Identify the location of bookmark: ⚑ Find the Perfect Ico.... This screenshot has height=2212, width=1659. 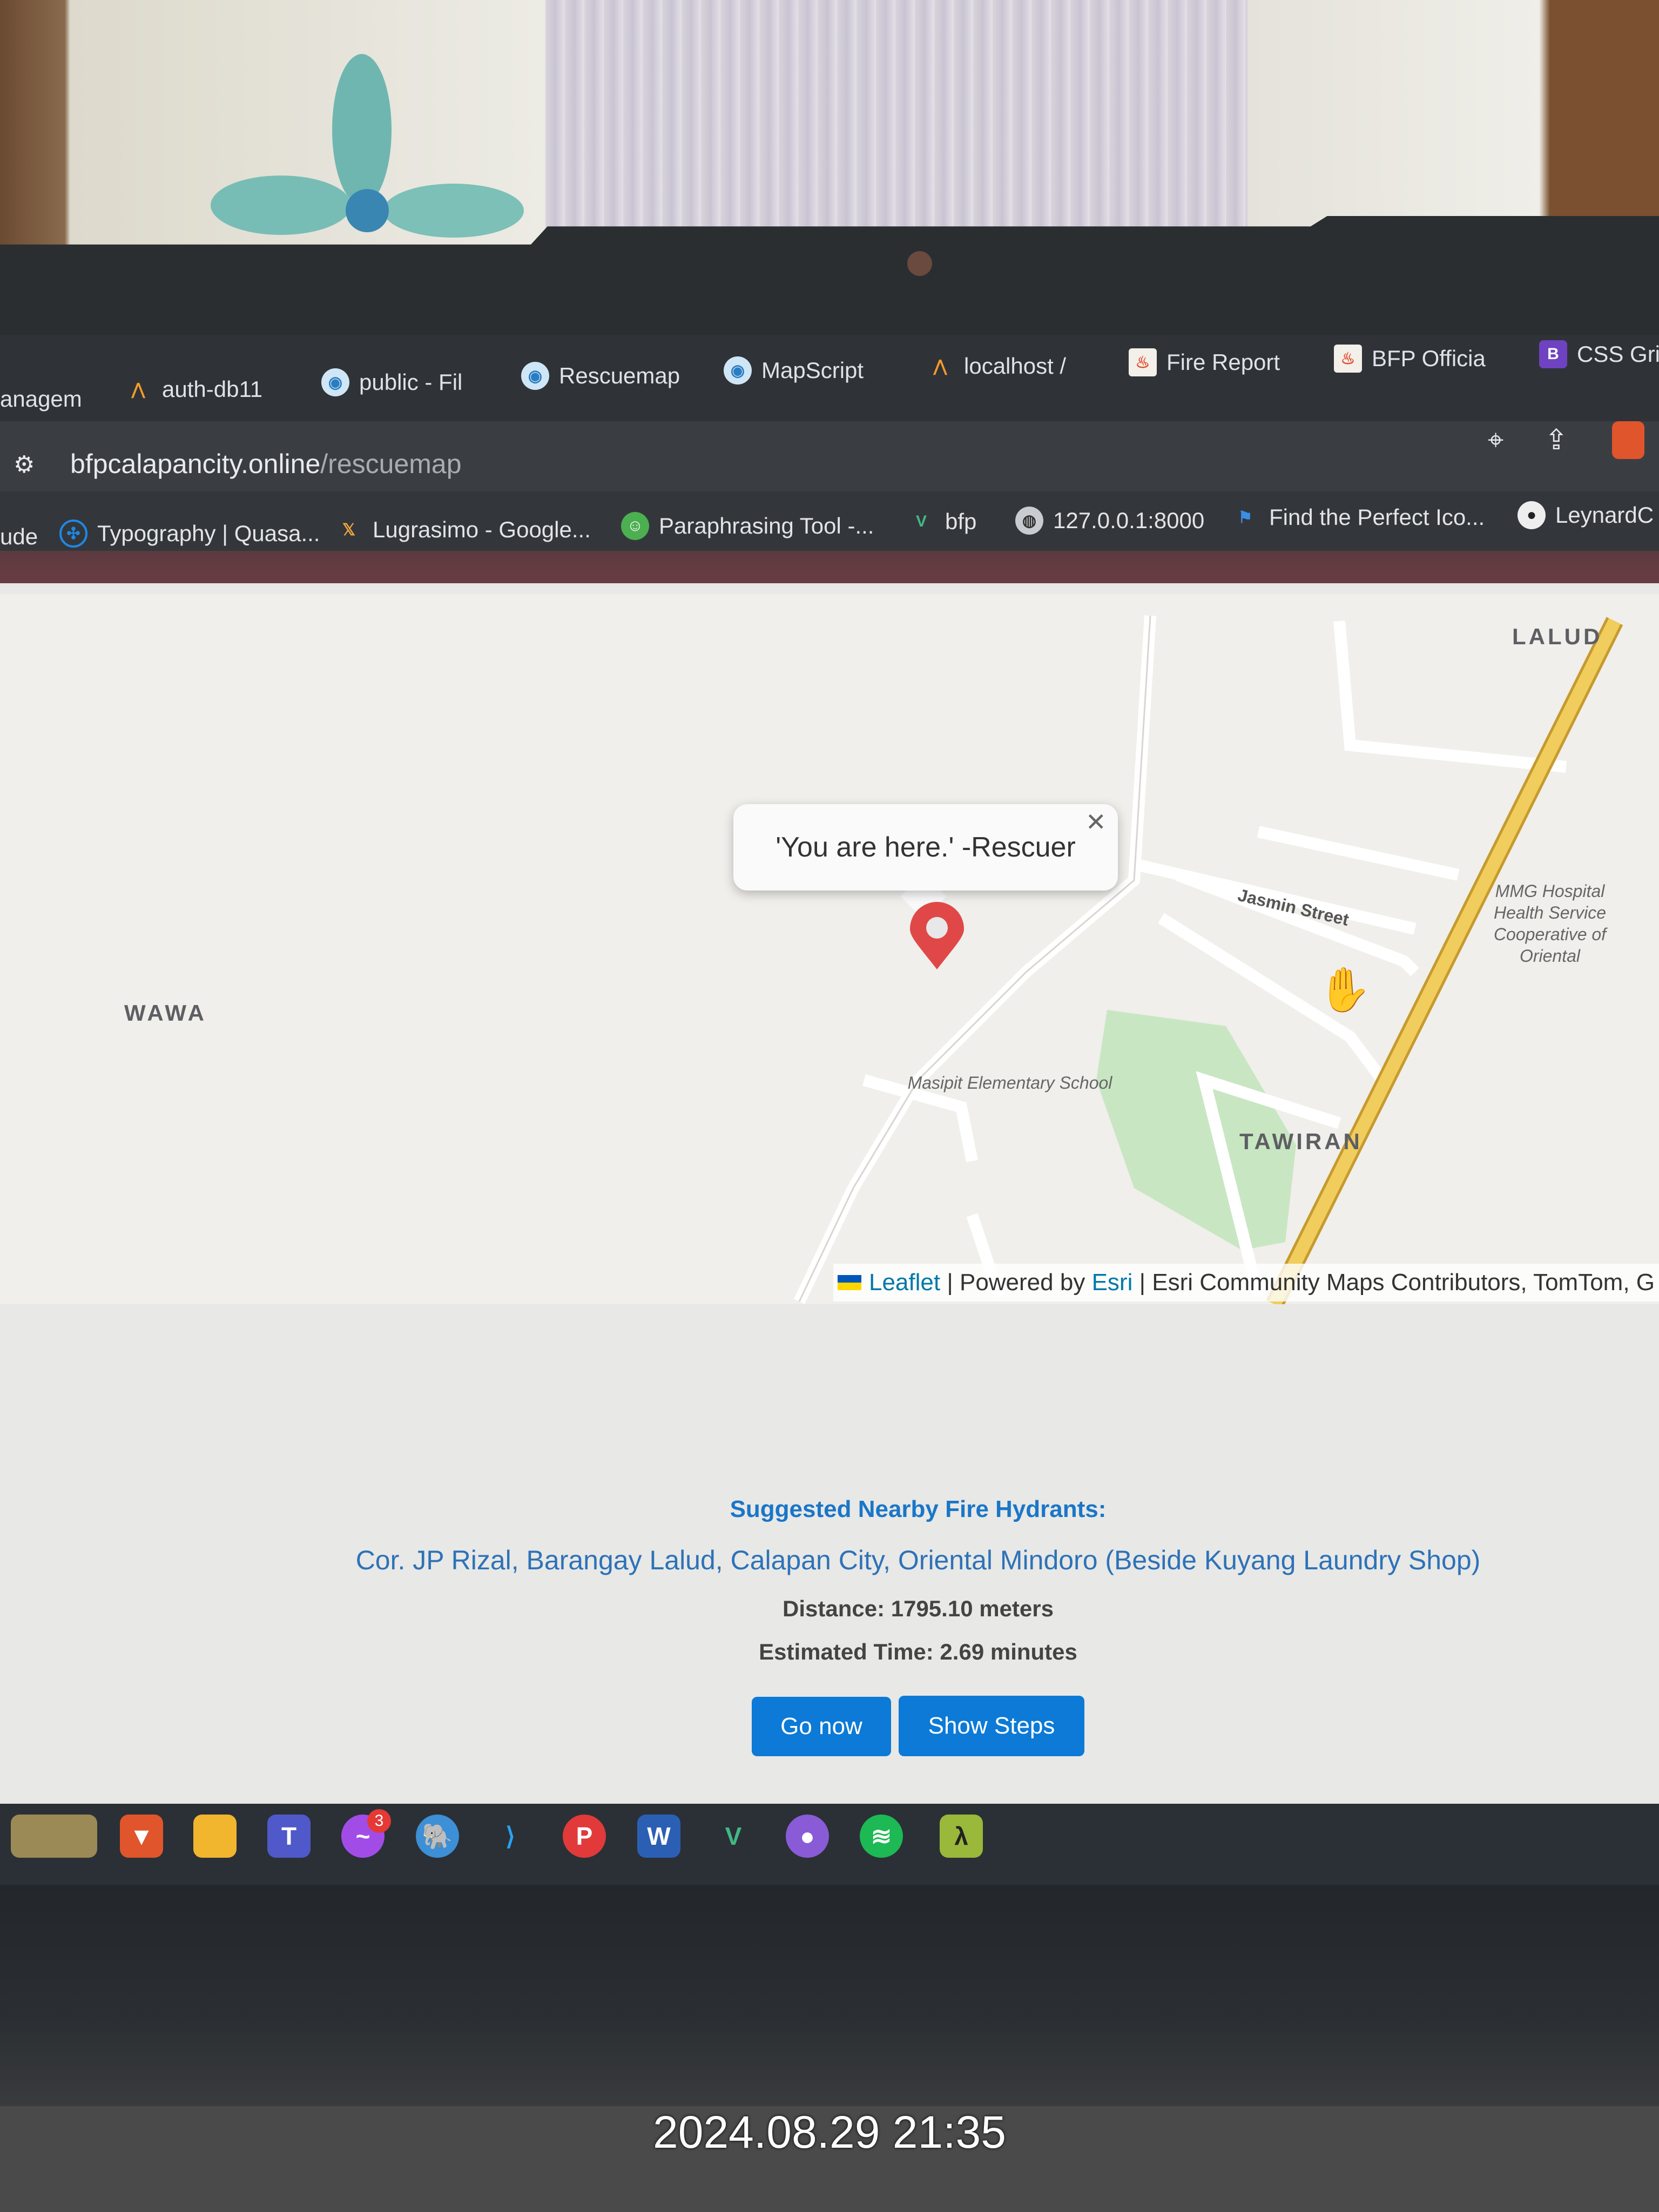
(1358, 517).